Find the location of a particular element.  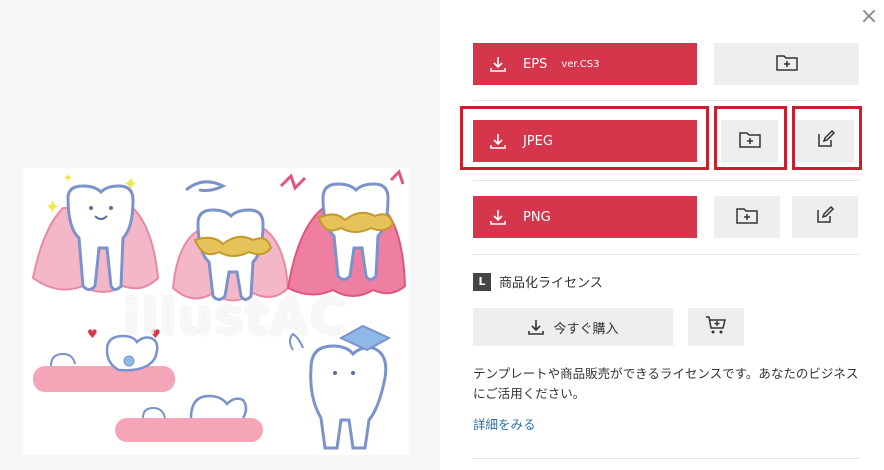

download-format-label: EPS is located at coordinates (535, 64).